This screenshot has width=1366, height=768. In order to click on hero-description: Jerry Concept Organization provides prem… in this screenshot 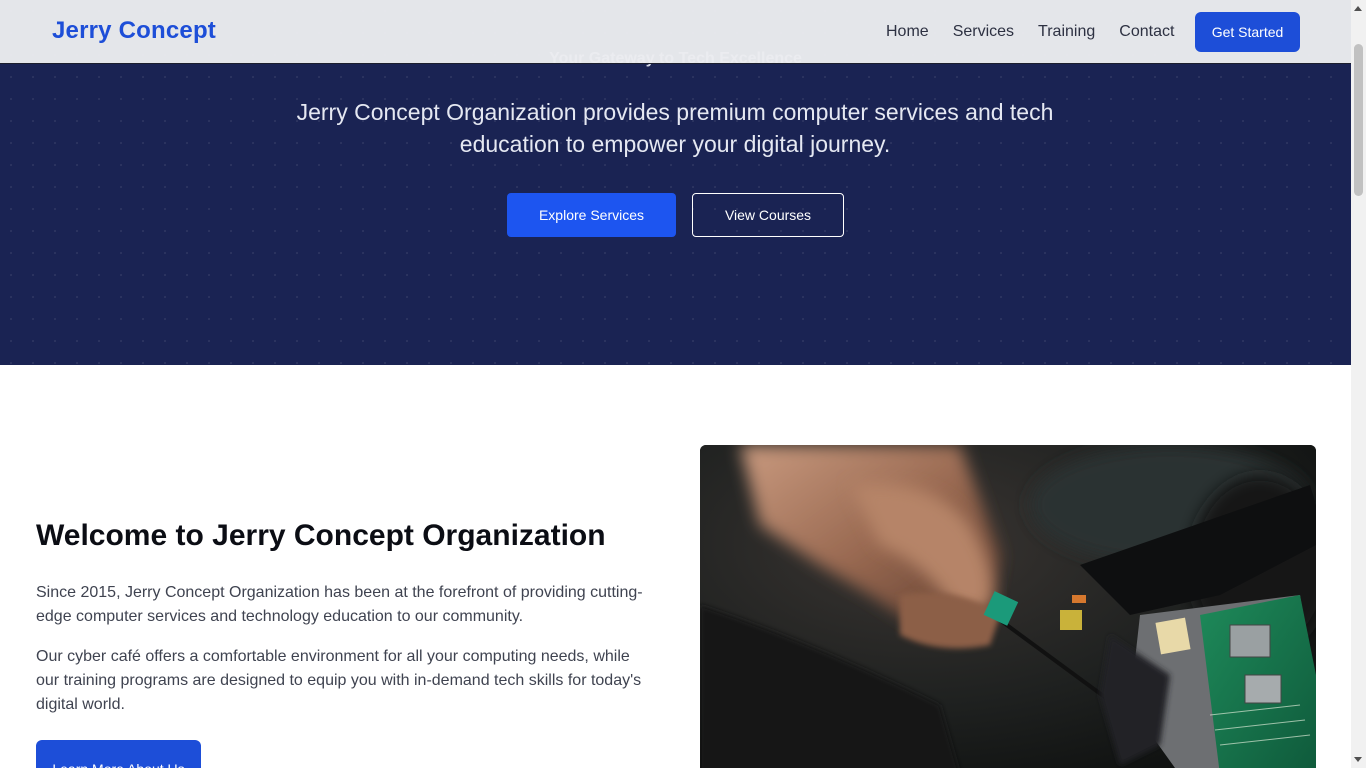, I will do `click(675, 128)`.